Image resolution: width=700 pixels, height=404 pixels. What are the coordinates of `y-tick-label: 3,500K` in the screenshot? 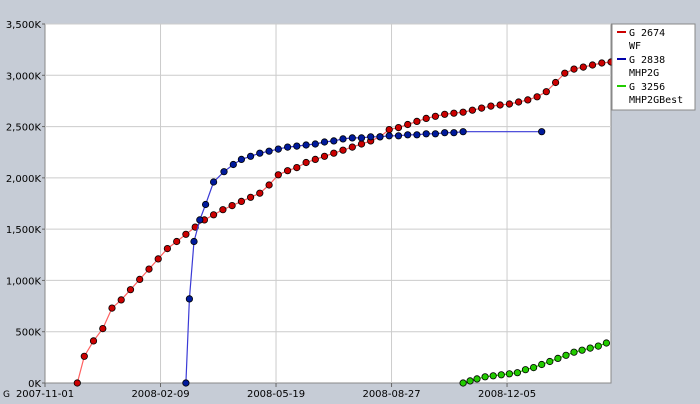 It's located at (24, 25).